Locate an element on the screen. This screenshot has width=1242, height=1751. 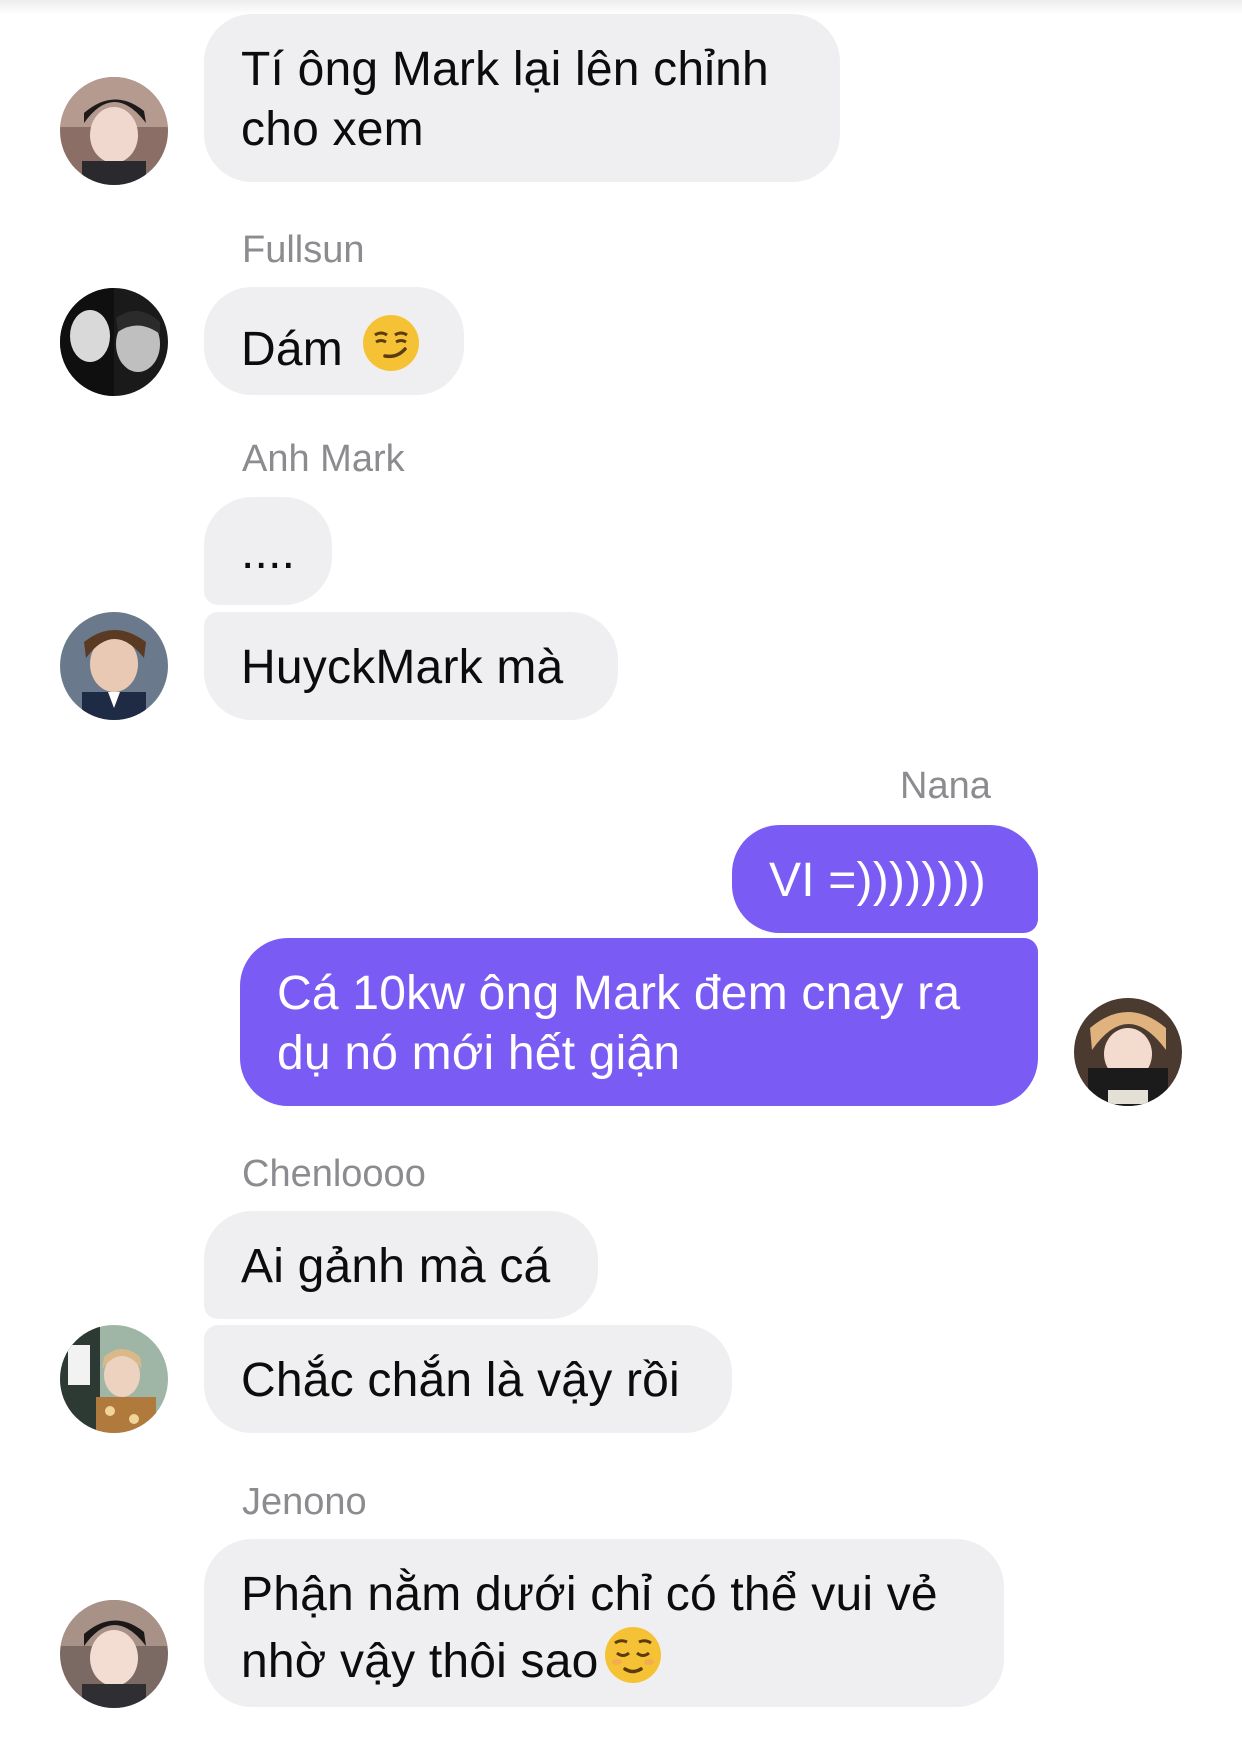
message-bubble: VI =)))))))) is located at coordinates (885, 879).